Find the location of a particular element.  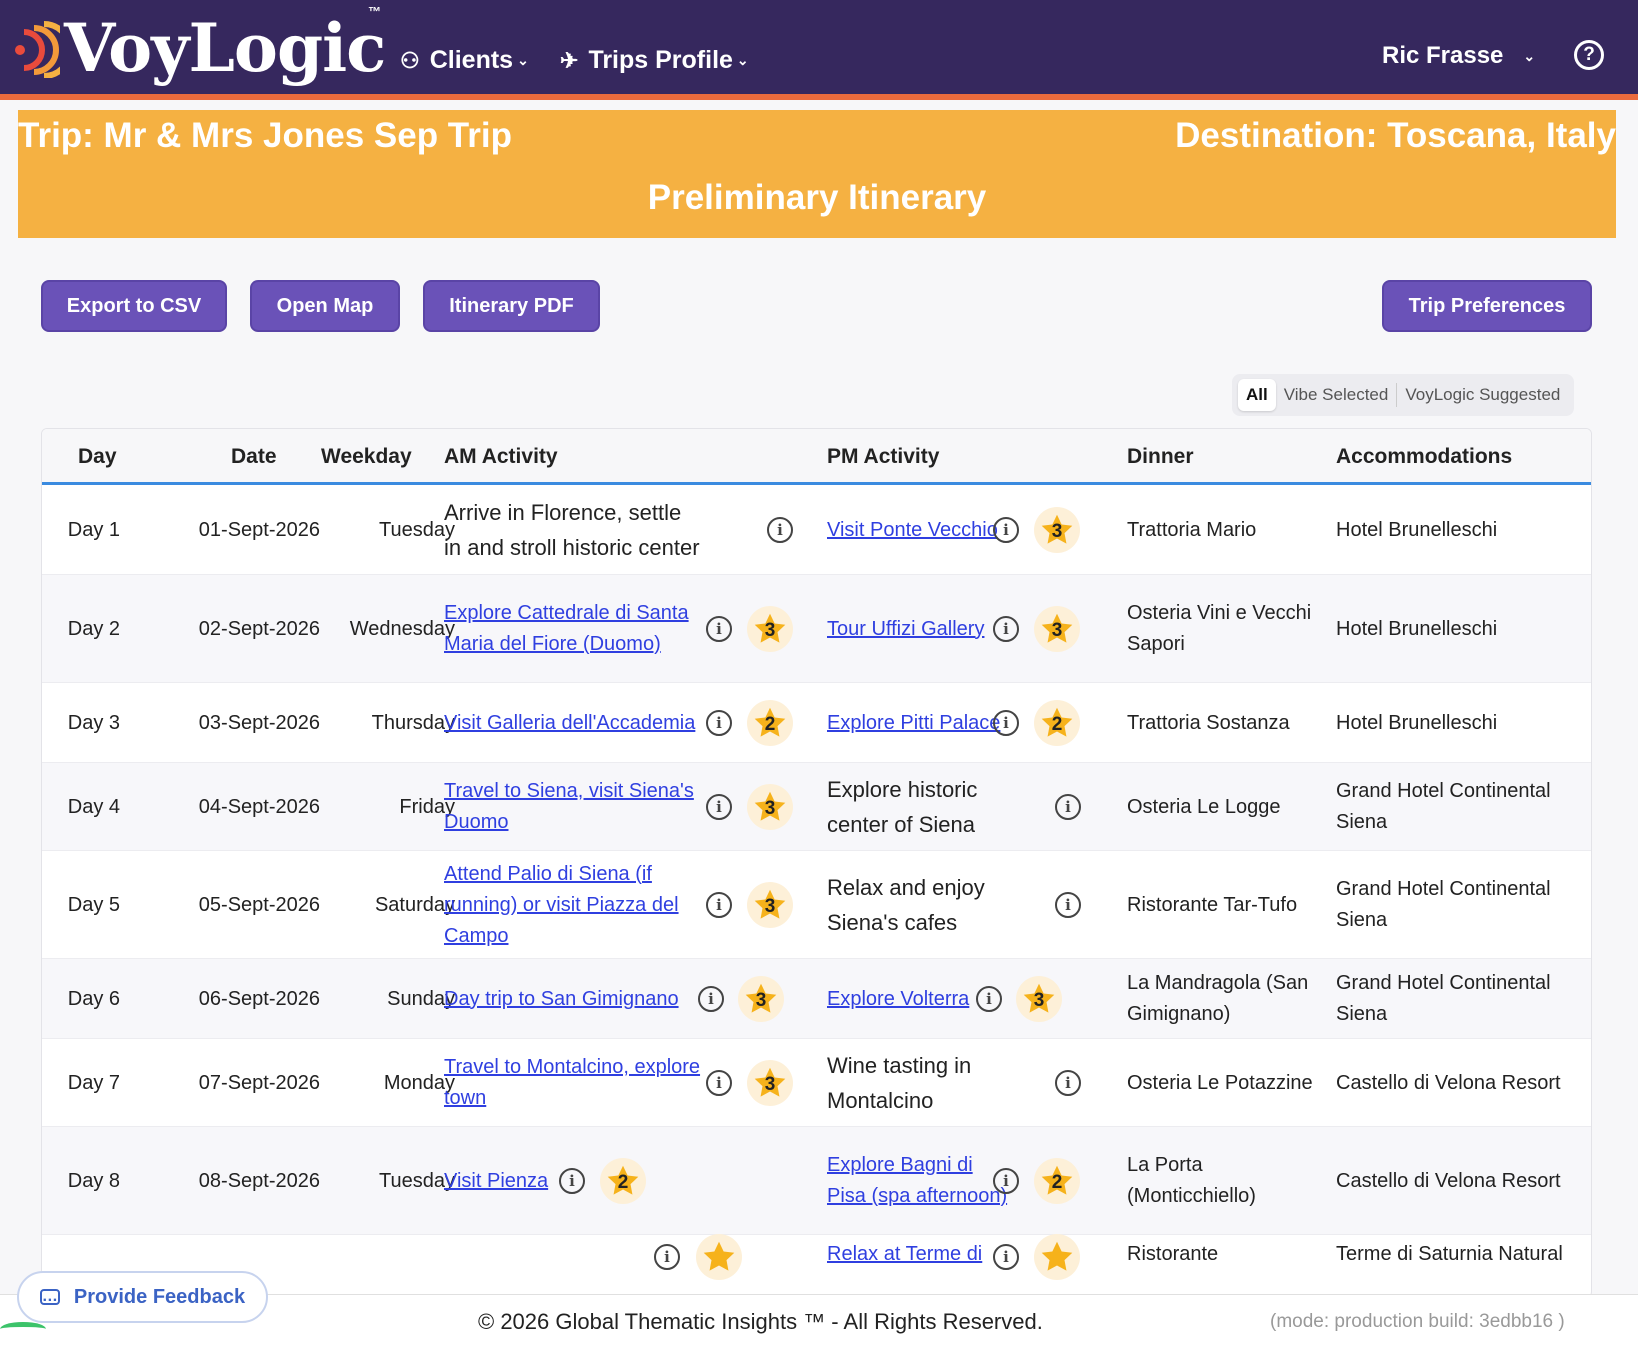

dinner-cell: Trattoria Mario is located at coordinates (1192, 529).